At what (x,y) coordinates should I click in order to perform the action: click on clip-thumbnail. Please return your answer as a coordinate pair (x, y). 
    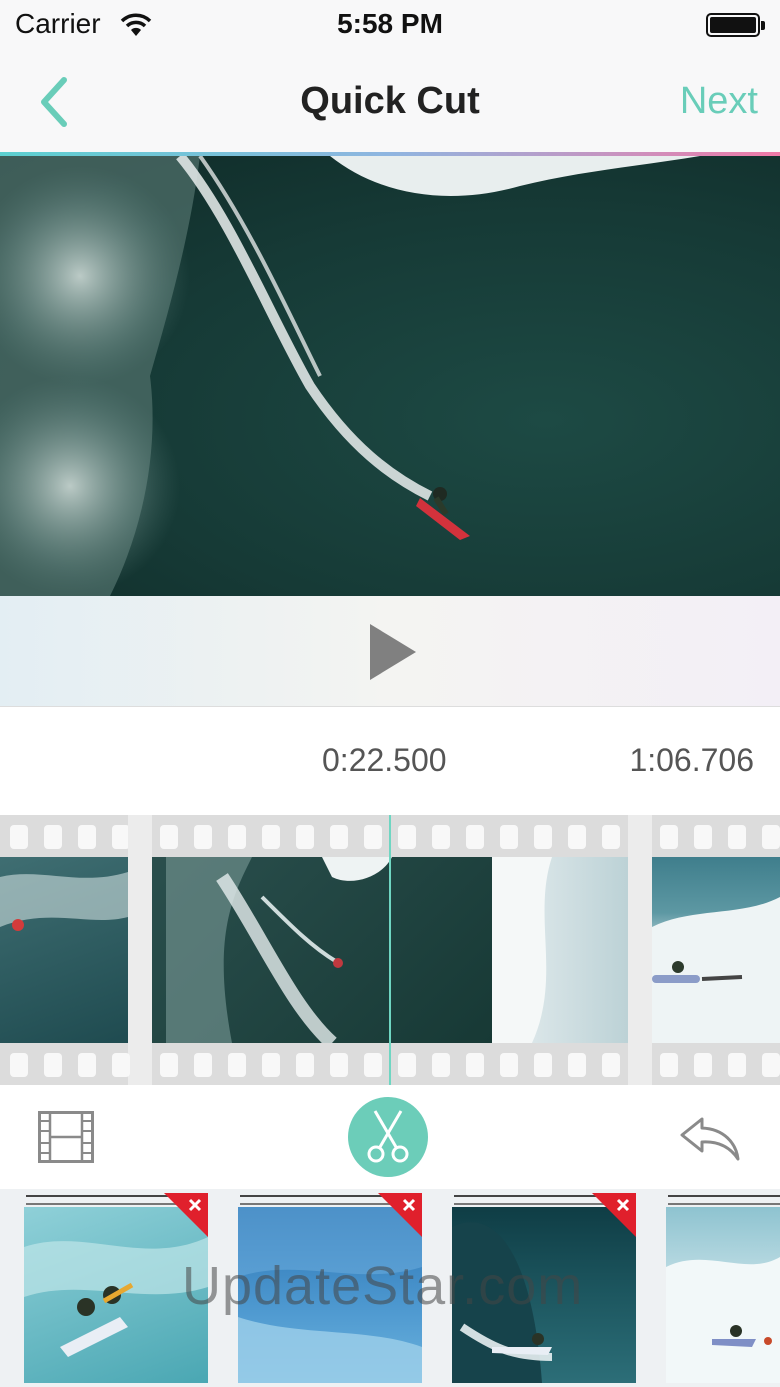
    Looking at the image, I should click on (723, 1295).